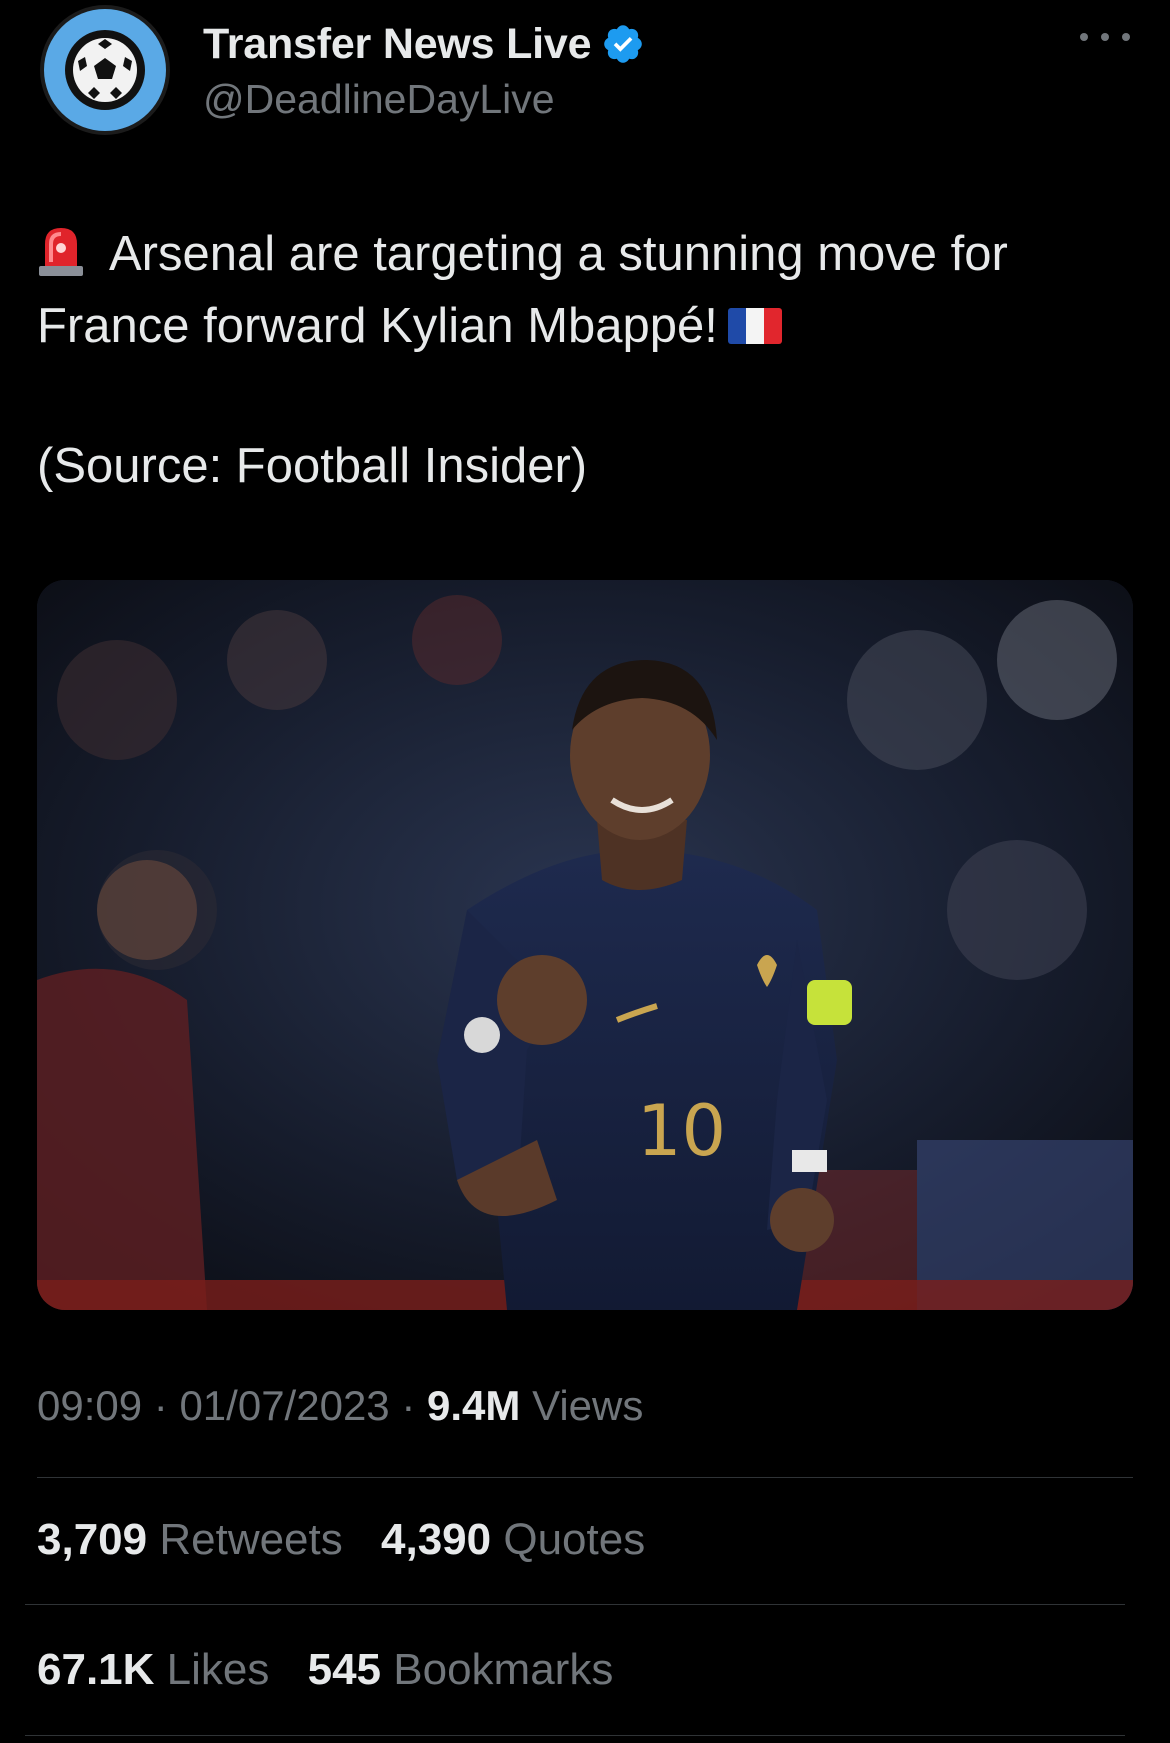 The width and height of the screenshot is (1170, 1743). I want to click on more-options-icon, so click(1105, 37).